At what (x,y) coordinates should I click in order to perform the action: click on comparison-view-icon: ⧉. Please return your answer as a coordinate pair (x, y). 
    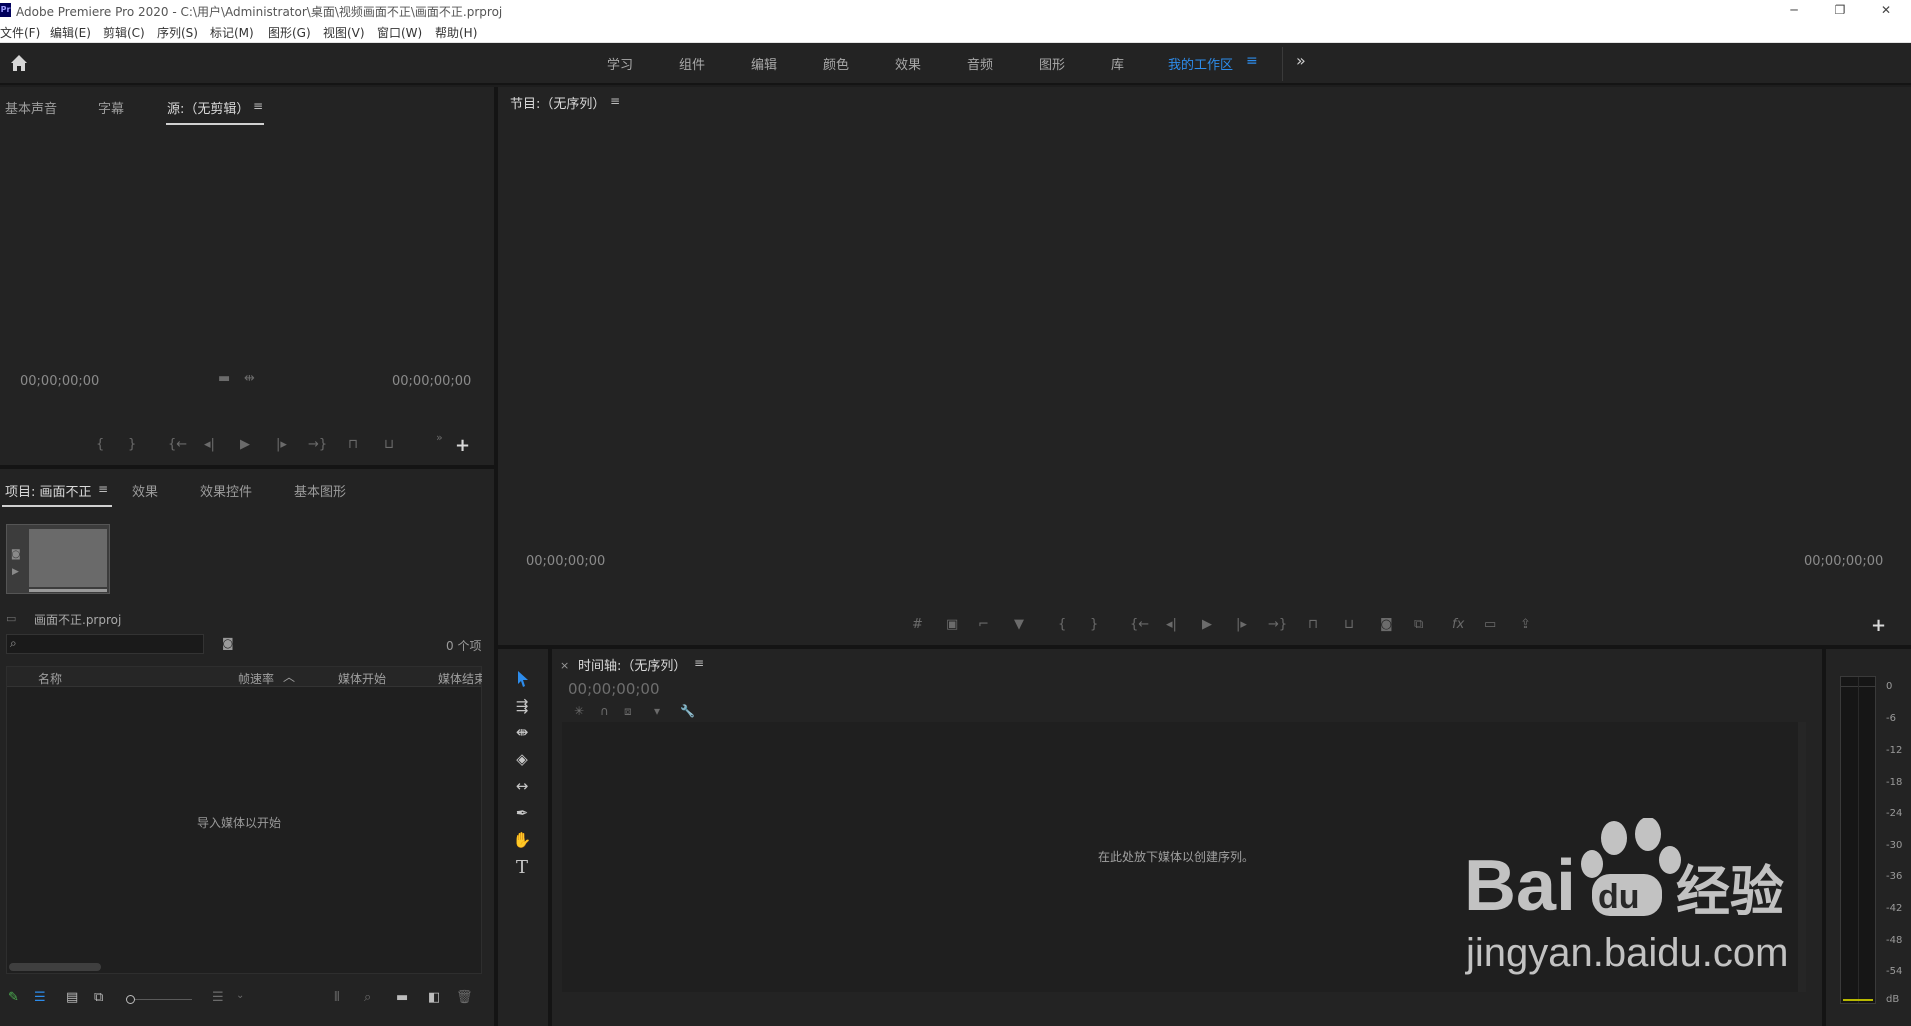
    Looking at the image, I should click on (1418, 624).